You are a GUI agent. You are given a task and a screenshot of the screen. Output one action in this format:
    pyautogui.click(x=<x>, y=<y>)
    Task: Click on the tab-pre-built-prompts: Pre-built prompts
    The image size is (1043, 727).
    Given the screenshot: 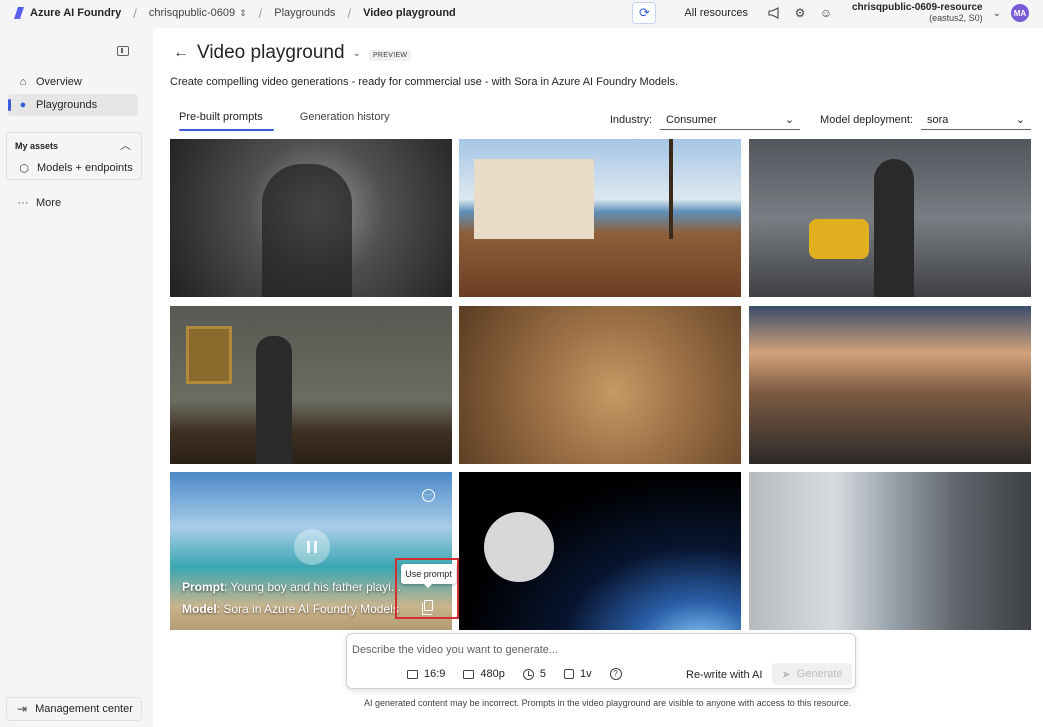 What is the action you would take?
    pyautogui.click(x=222, y=119)
    